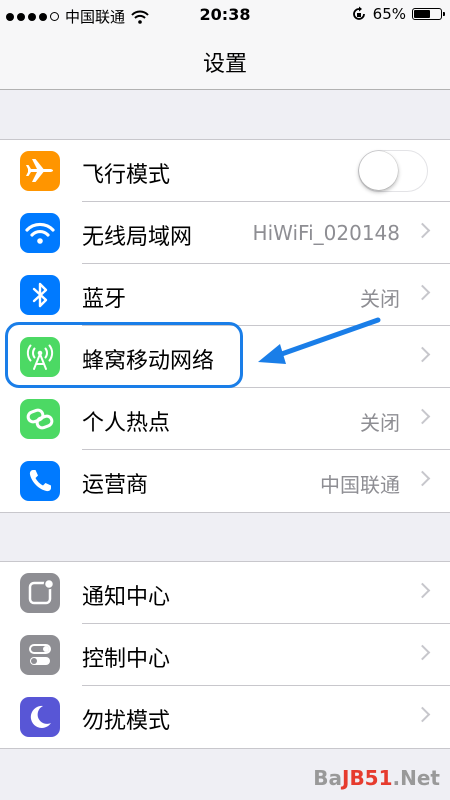  Describe the element at coordinates (380, 423) in the screenshot. I see `hotspot-status: 关闭` at that location.